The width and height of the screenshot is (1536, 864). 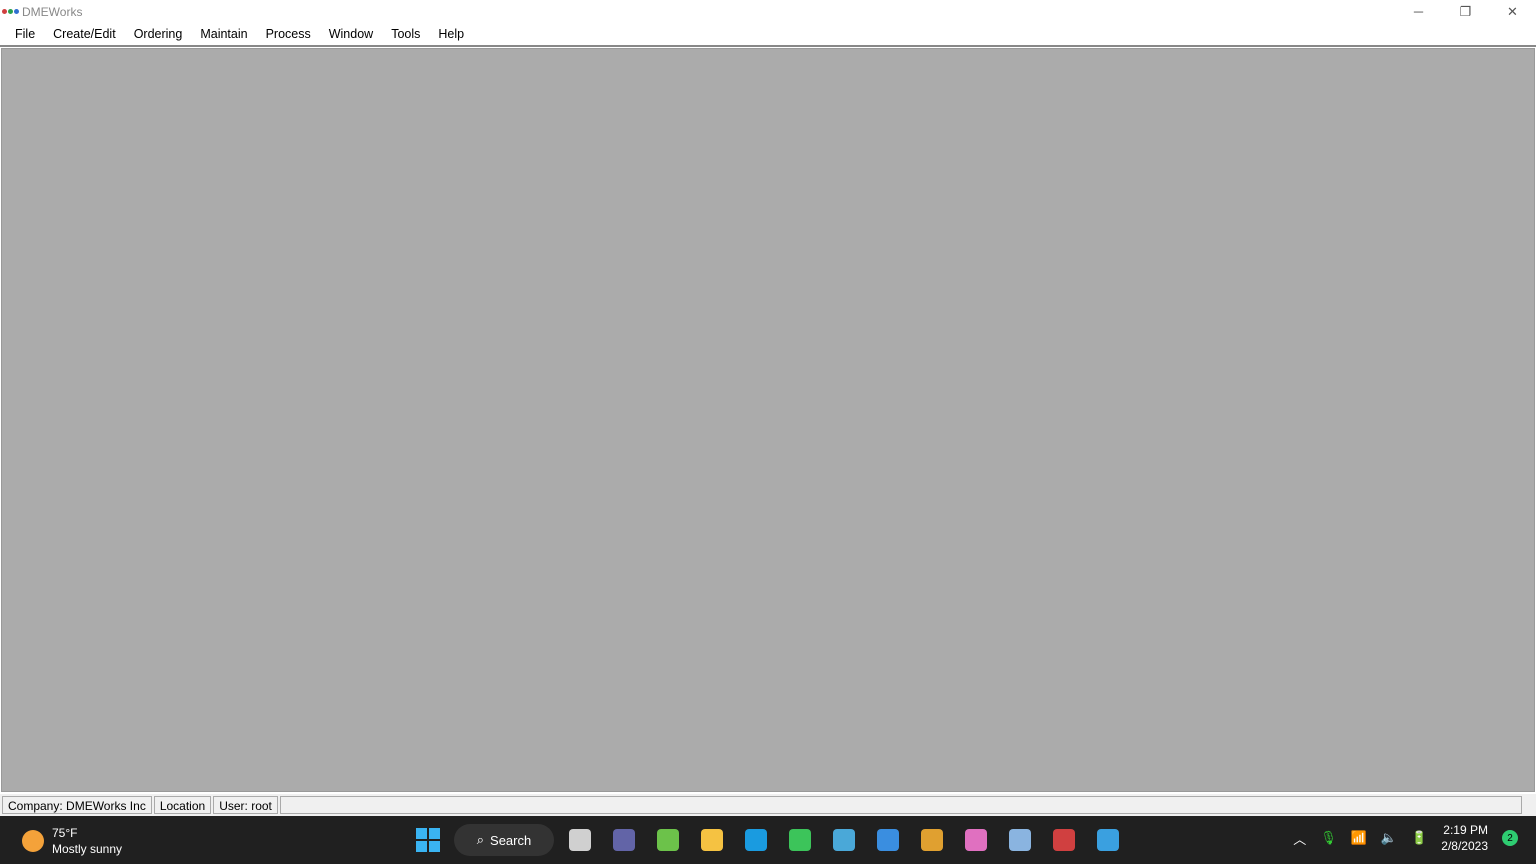 What do you see at coordinates (1418, 11) in the screenshot?
I see `minimize-button: ─` at bounding box center [1418, 11].